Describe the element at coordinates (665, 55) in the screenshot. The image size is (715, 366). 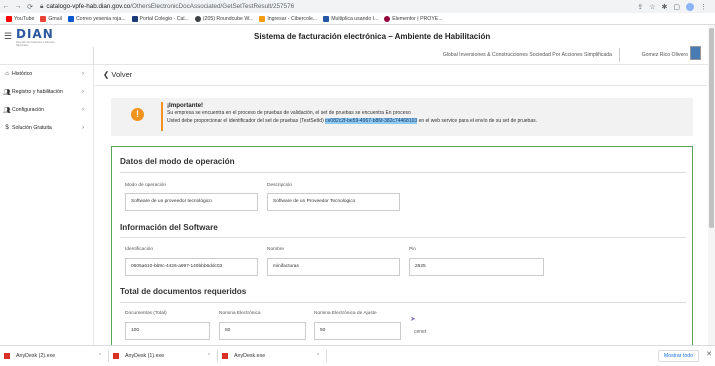
I see `user-name: Gomez Rico Olivero` at that location.